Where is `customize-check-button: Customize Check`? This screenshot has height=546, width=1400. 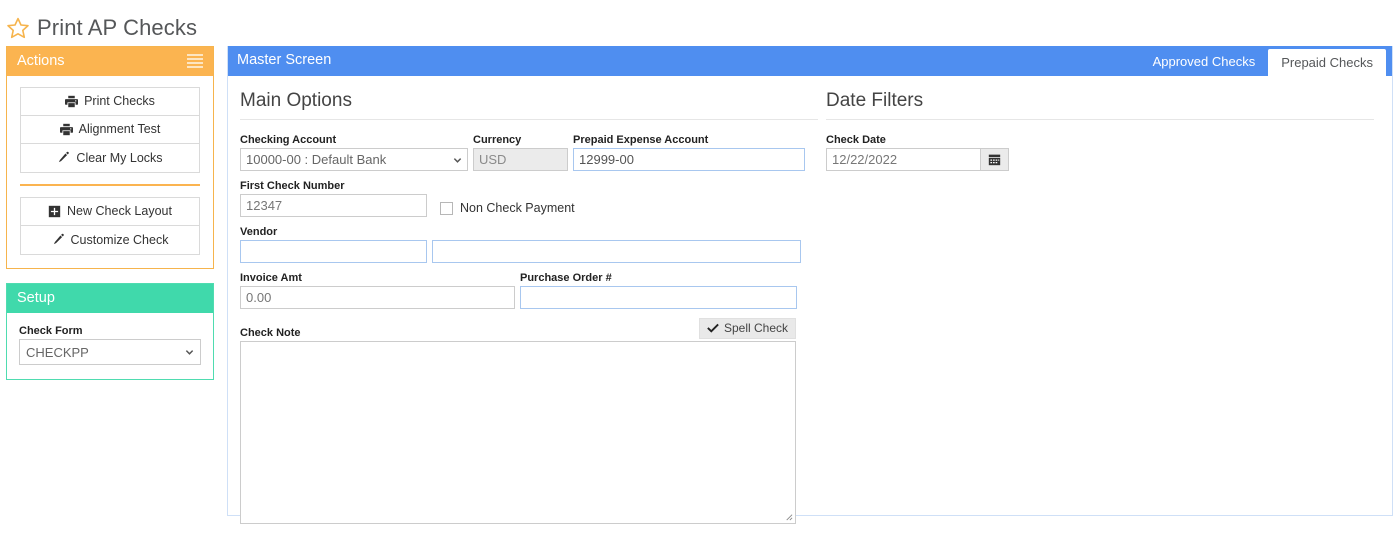
customize-check-button: Customize Check is located at coordinates (110, 240).